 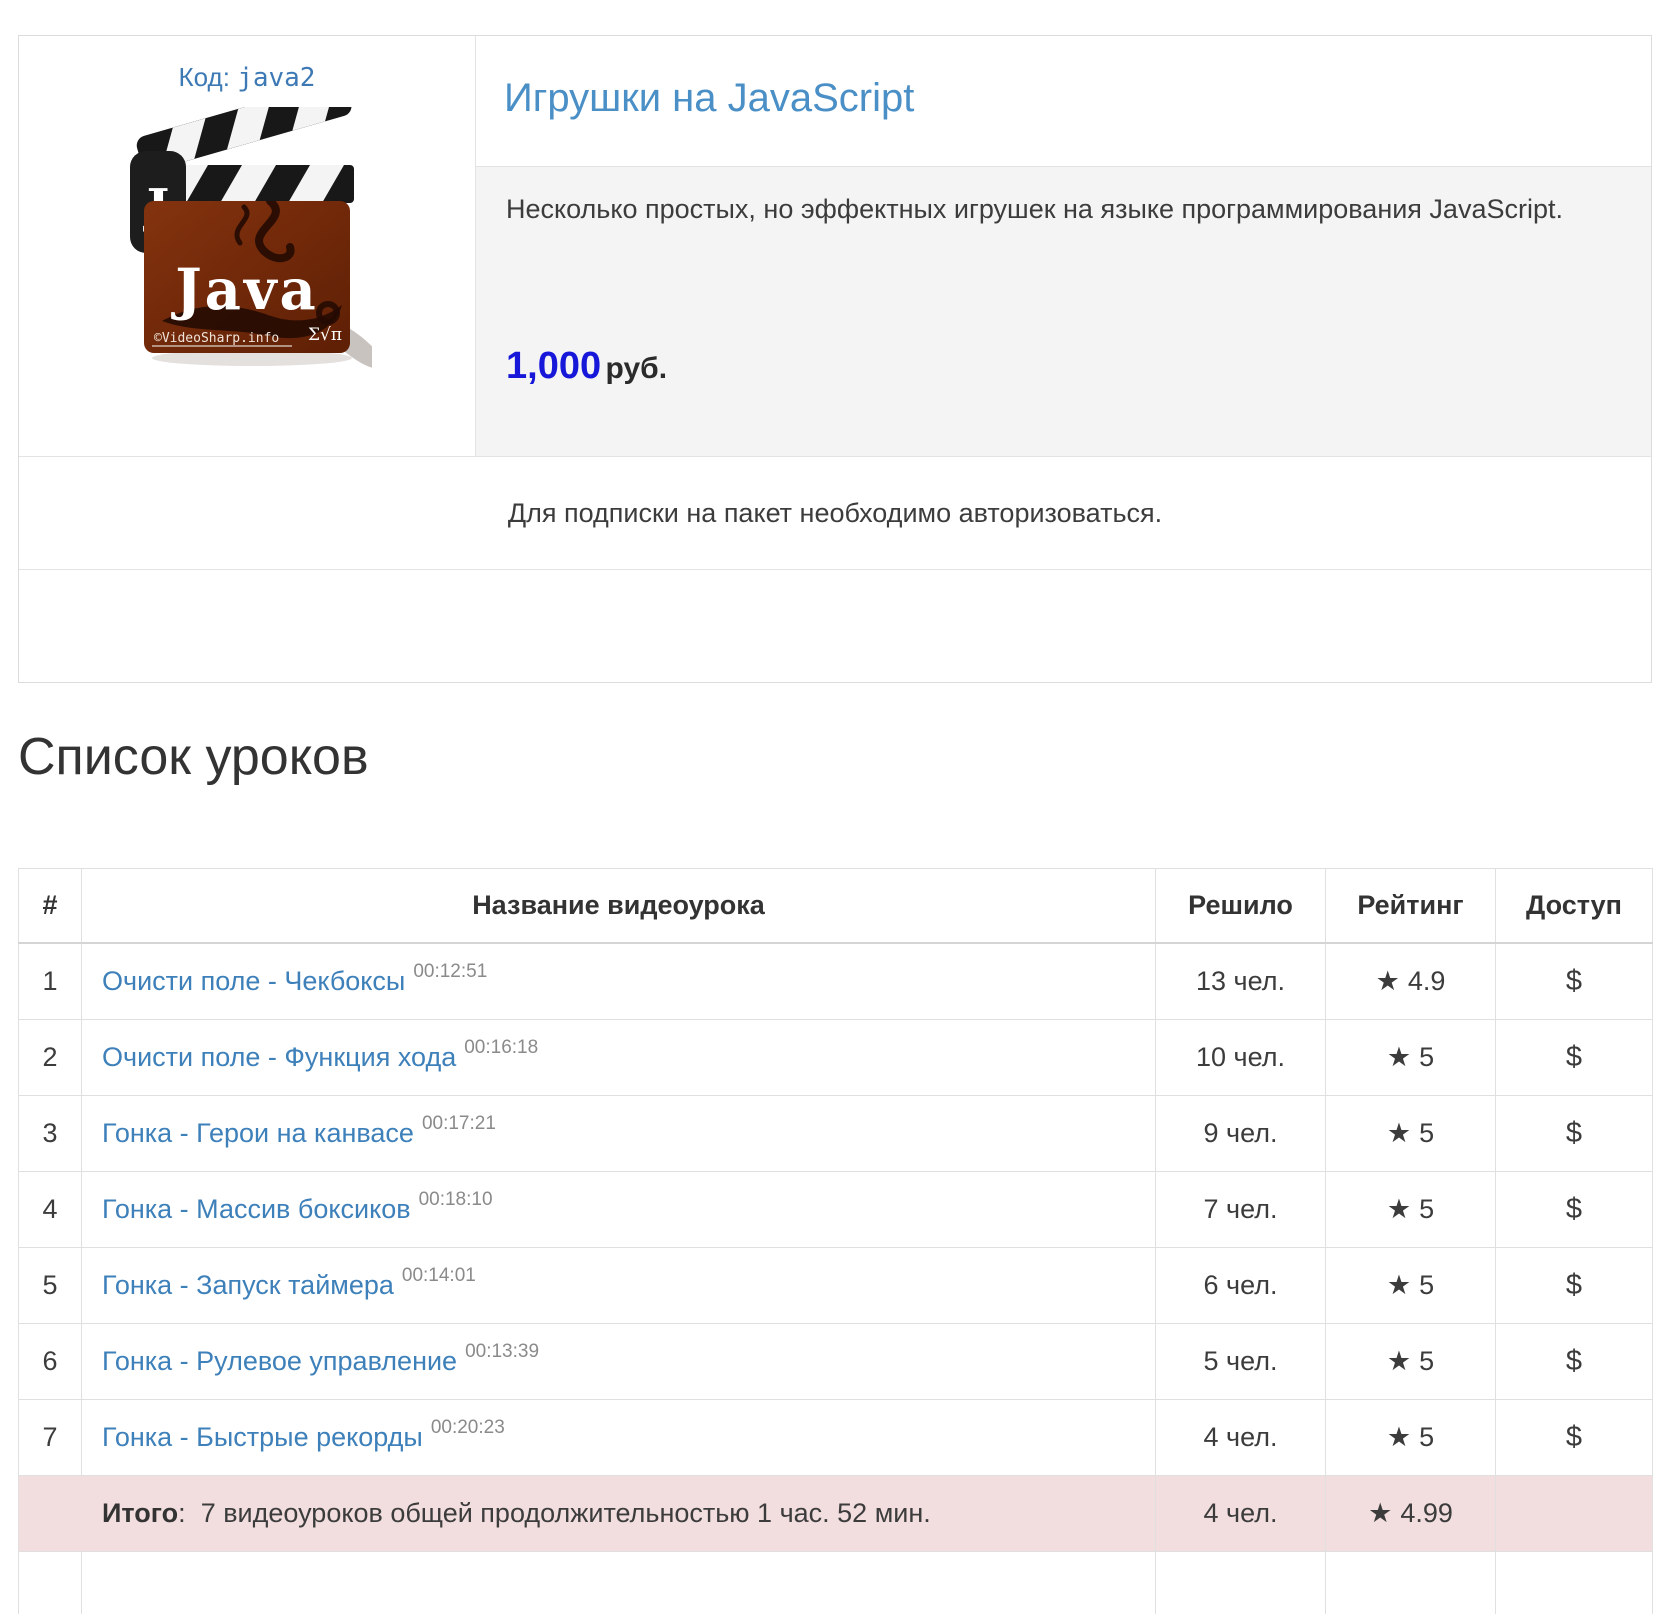 What do you see at coordinates (502, 1351) in the screenshot?
I see `lesson-duration: 00:13:39` at bounding box center [502, 1351].